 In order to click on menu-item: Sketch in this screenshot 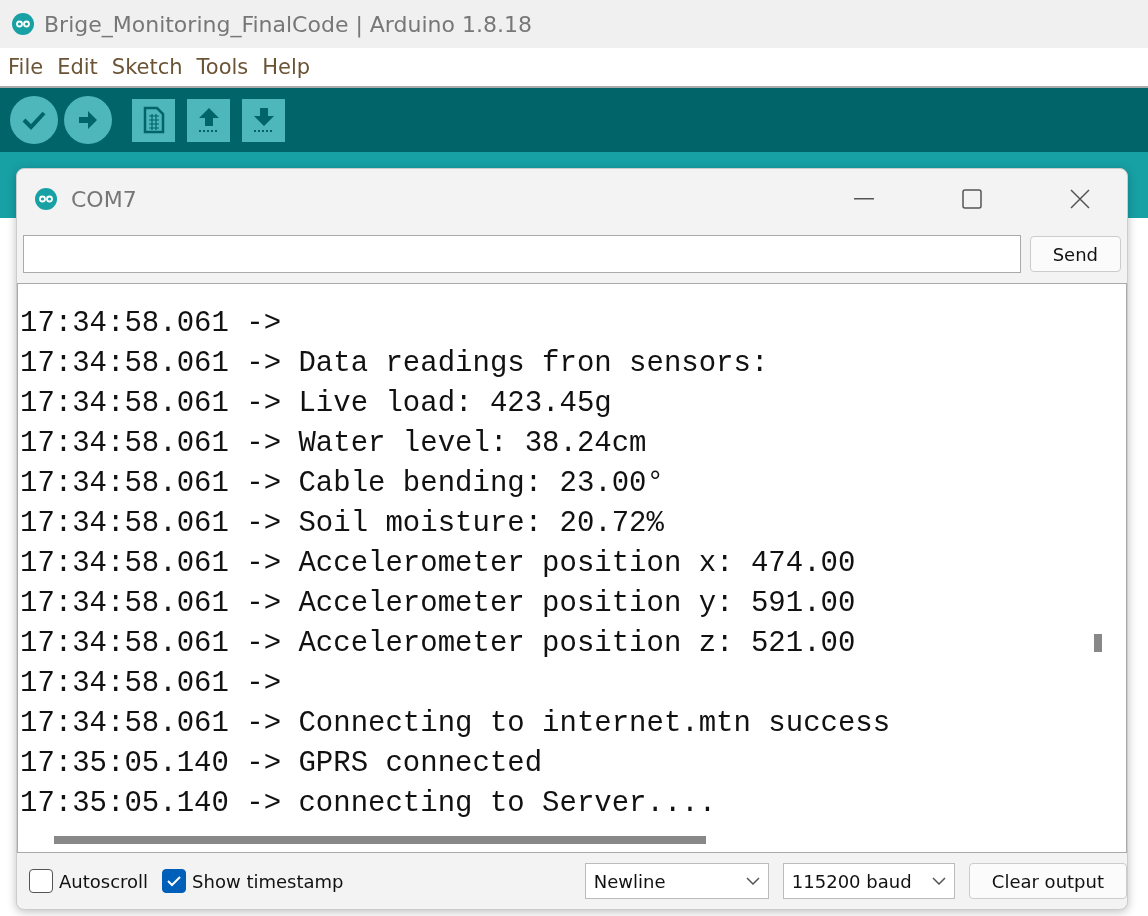, I will do `click(147, 67)`.